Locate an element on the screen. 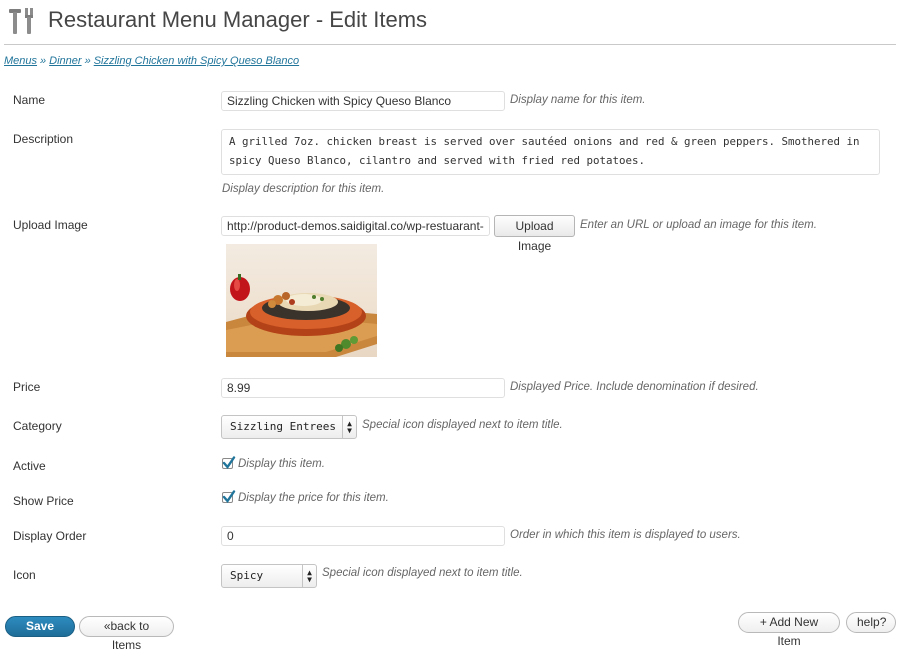 This screenshot has width=900, height=655. back-to-items-button: «back to Items is located at coordinates (126, 634).